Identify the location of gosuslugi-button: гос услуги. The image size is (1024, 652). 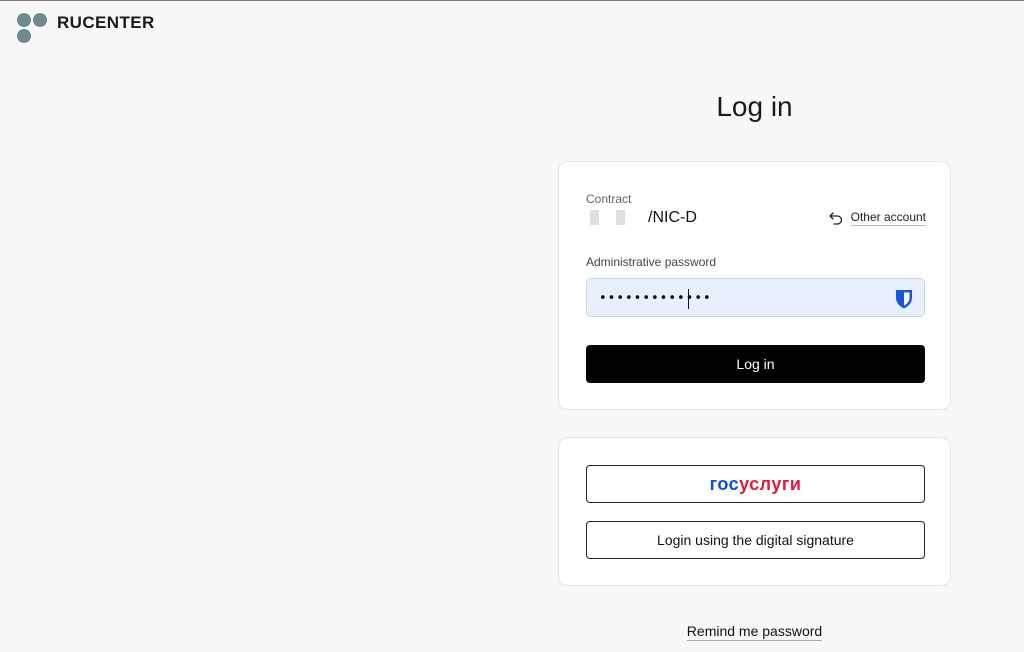
(755, 484).